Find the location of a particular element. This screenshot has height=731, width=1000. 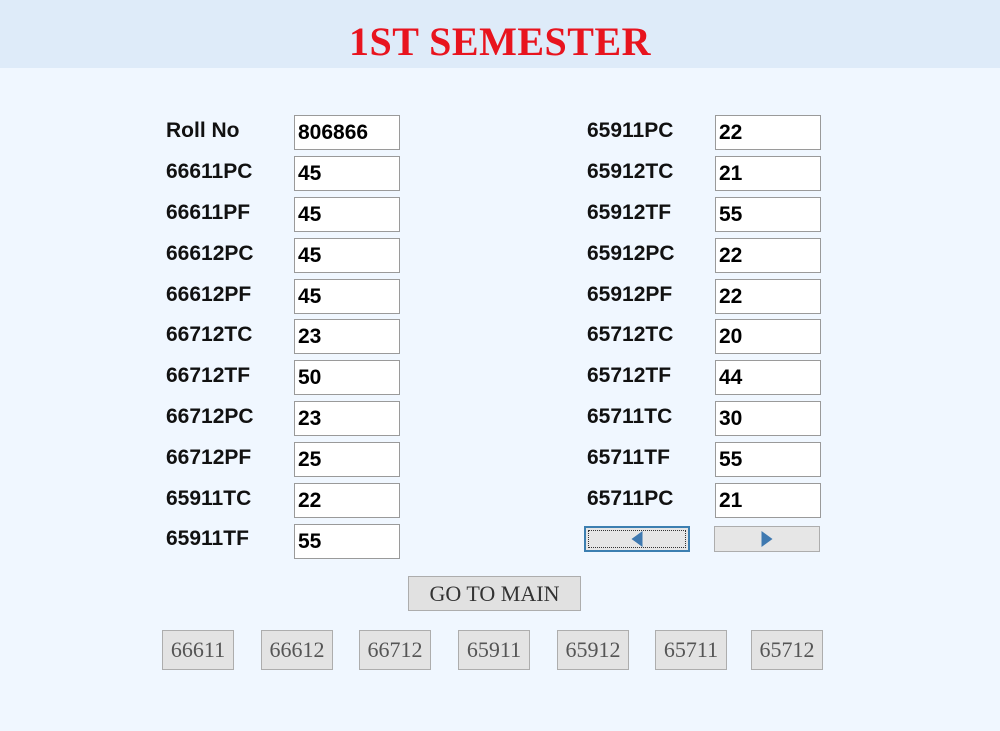

course-button-65712: 65712 is located at coordinates (787, 650).